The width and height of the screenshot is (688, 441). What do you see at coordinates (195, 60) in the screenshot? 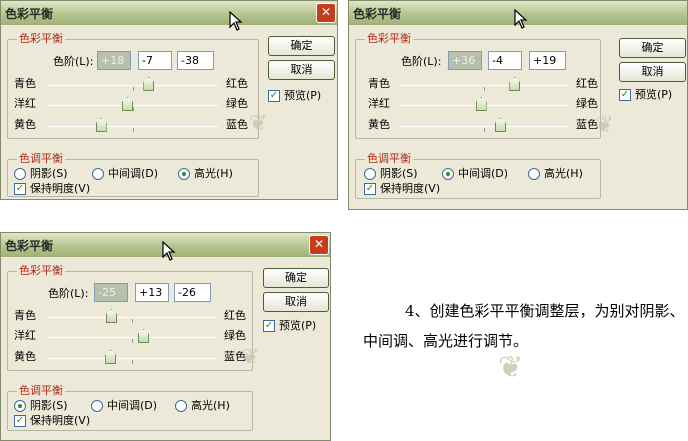
I see `level-yellow-blue-input: -38` at bounding box center [195, 60].